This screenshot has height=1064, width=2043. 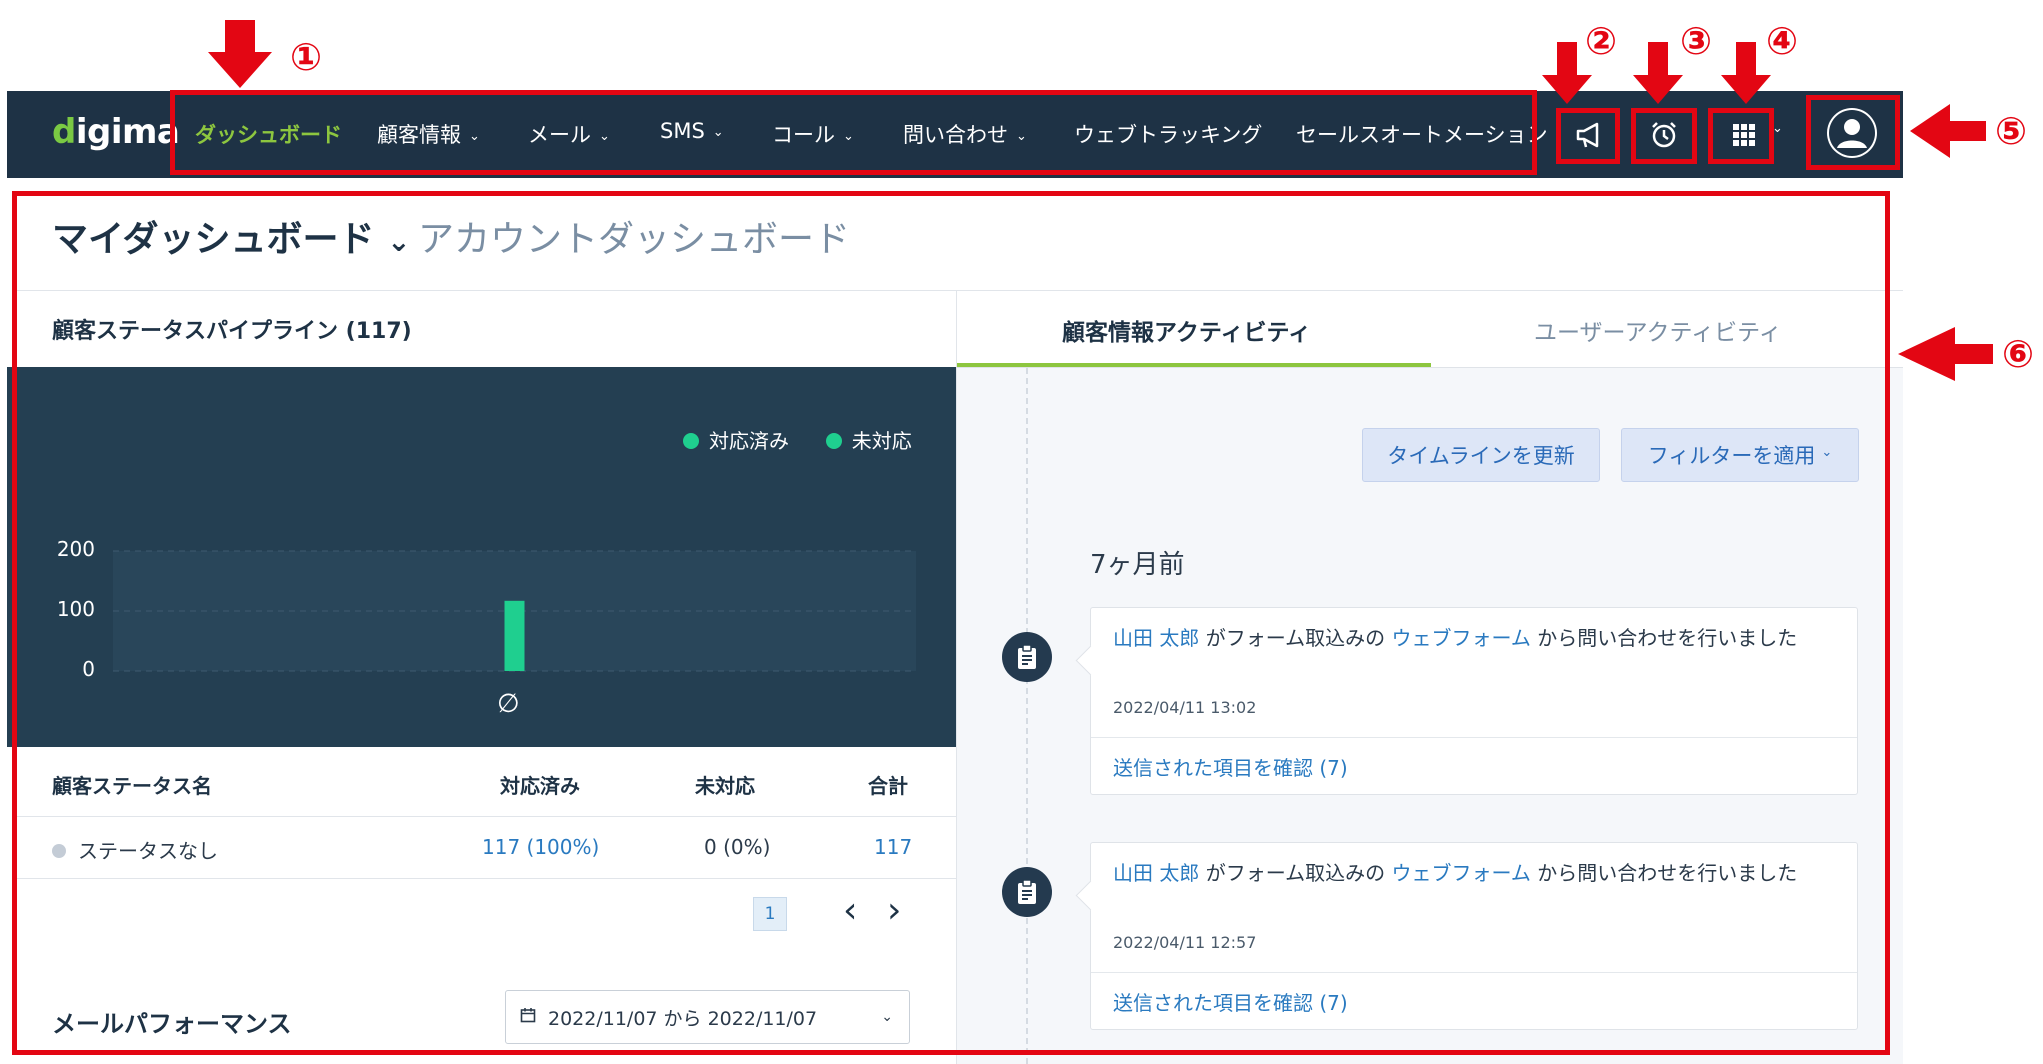 What do you see at coordinates (1696, 41) in the screenshot?
I see `annotation-number-3: ③` at bounding box center [1696, 41].